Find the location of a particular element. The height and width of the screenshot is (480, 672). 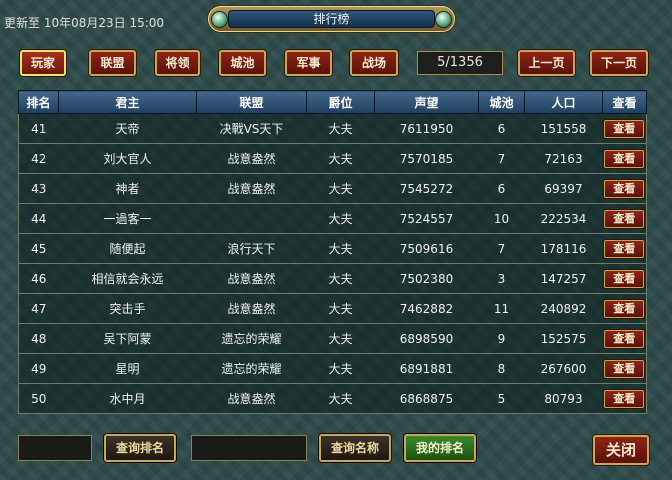

rank-cell: 45 is located at coordinates (38, 248).